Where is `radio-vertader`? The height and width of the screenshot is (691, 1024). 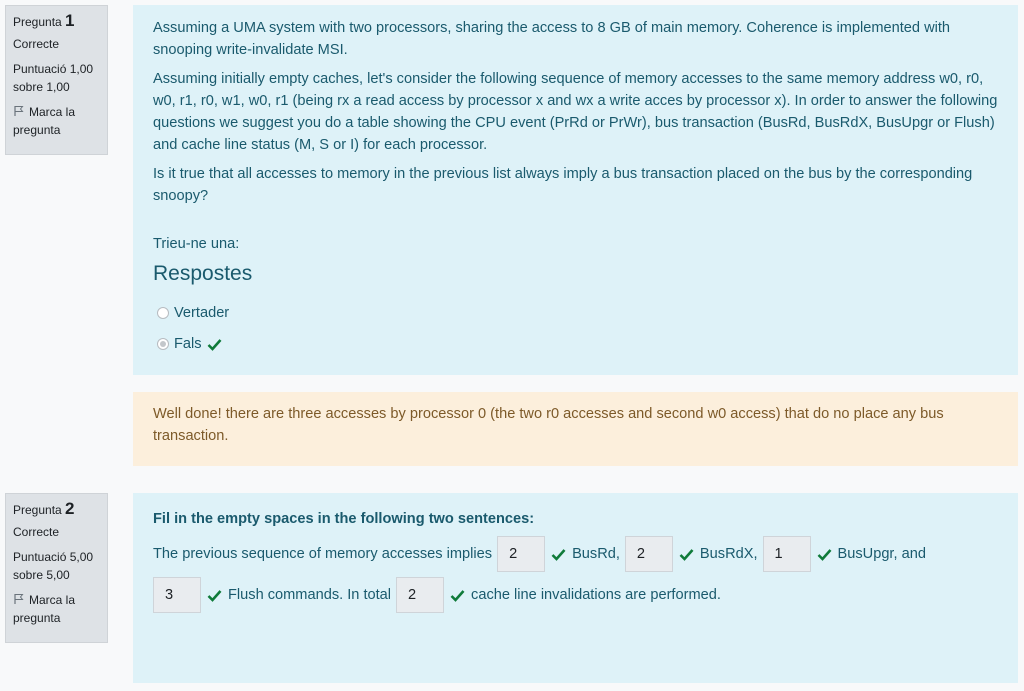
radio-vertader is located at coordinates (163, 313).